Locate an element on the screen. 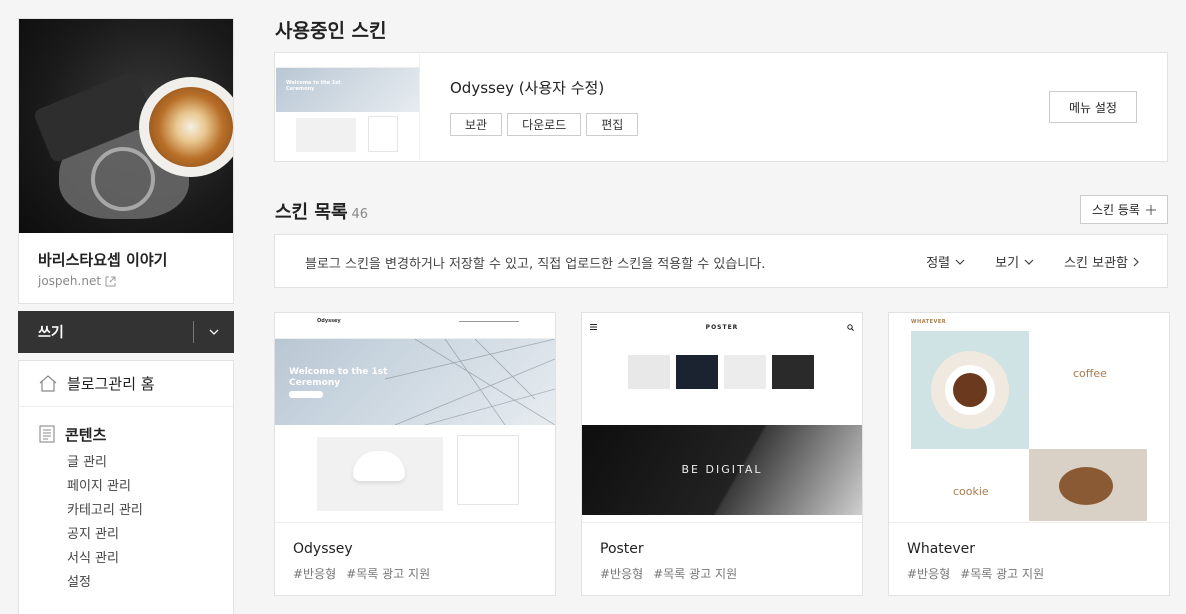 The width and height of the screenshot is (1186, 614). menu-blog-home: 블로그관리 홈 is located at coordinates (126, 384).